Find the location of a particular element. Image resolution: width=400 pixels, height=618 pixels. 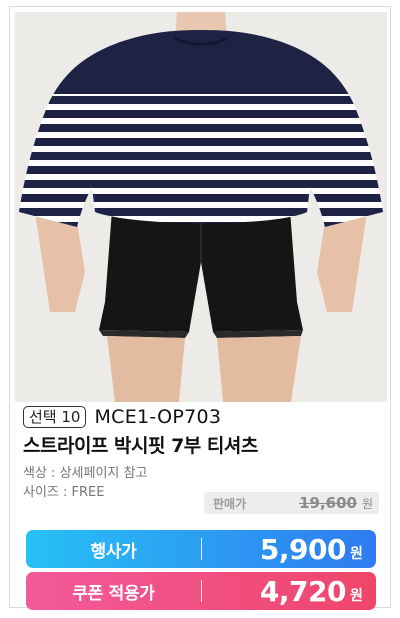

list-price-box: 판매가 19,600 원 is located at coordinates (291, 503).